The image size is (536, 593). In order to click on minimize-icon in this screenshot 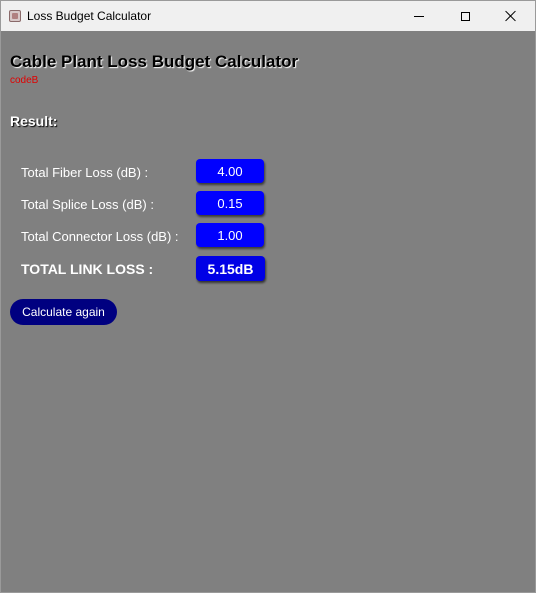, I will do `click(419, 16)`.